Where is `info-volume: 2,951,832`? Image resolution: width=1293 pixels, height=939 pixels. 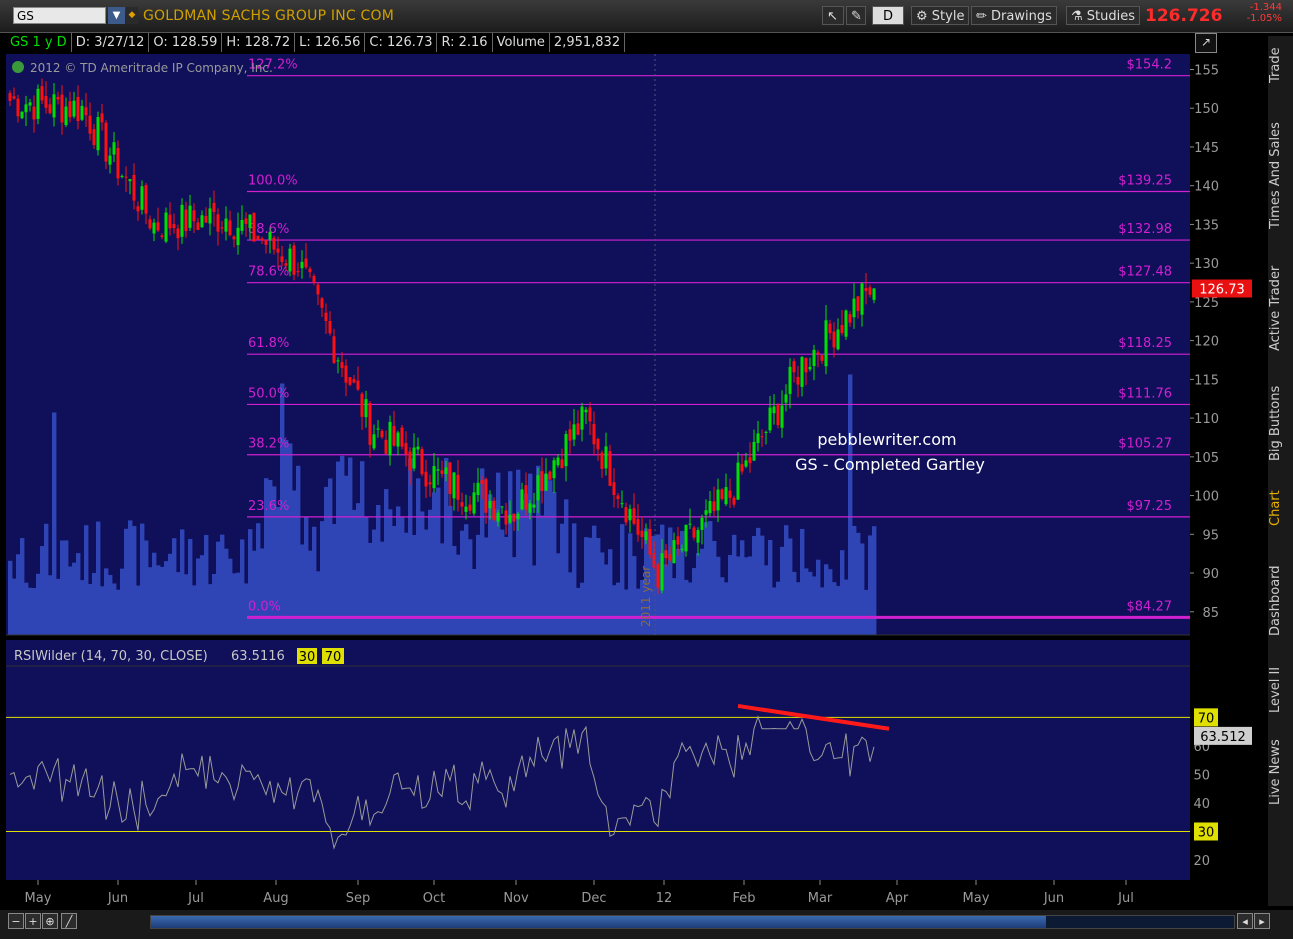 info-volume: 2,951,832 is located at coordinates (588, 42).